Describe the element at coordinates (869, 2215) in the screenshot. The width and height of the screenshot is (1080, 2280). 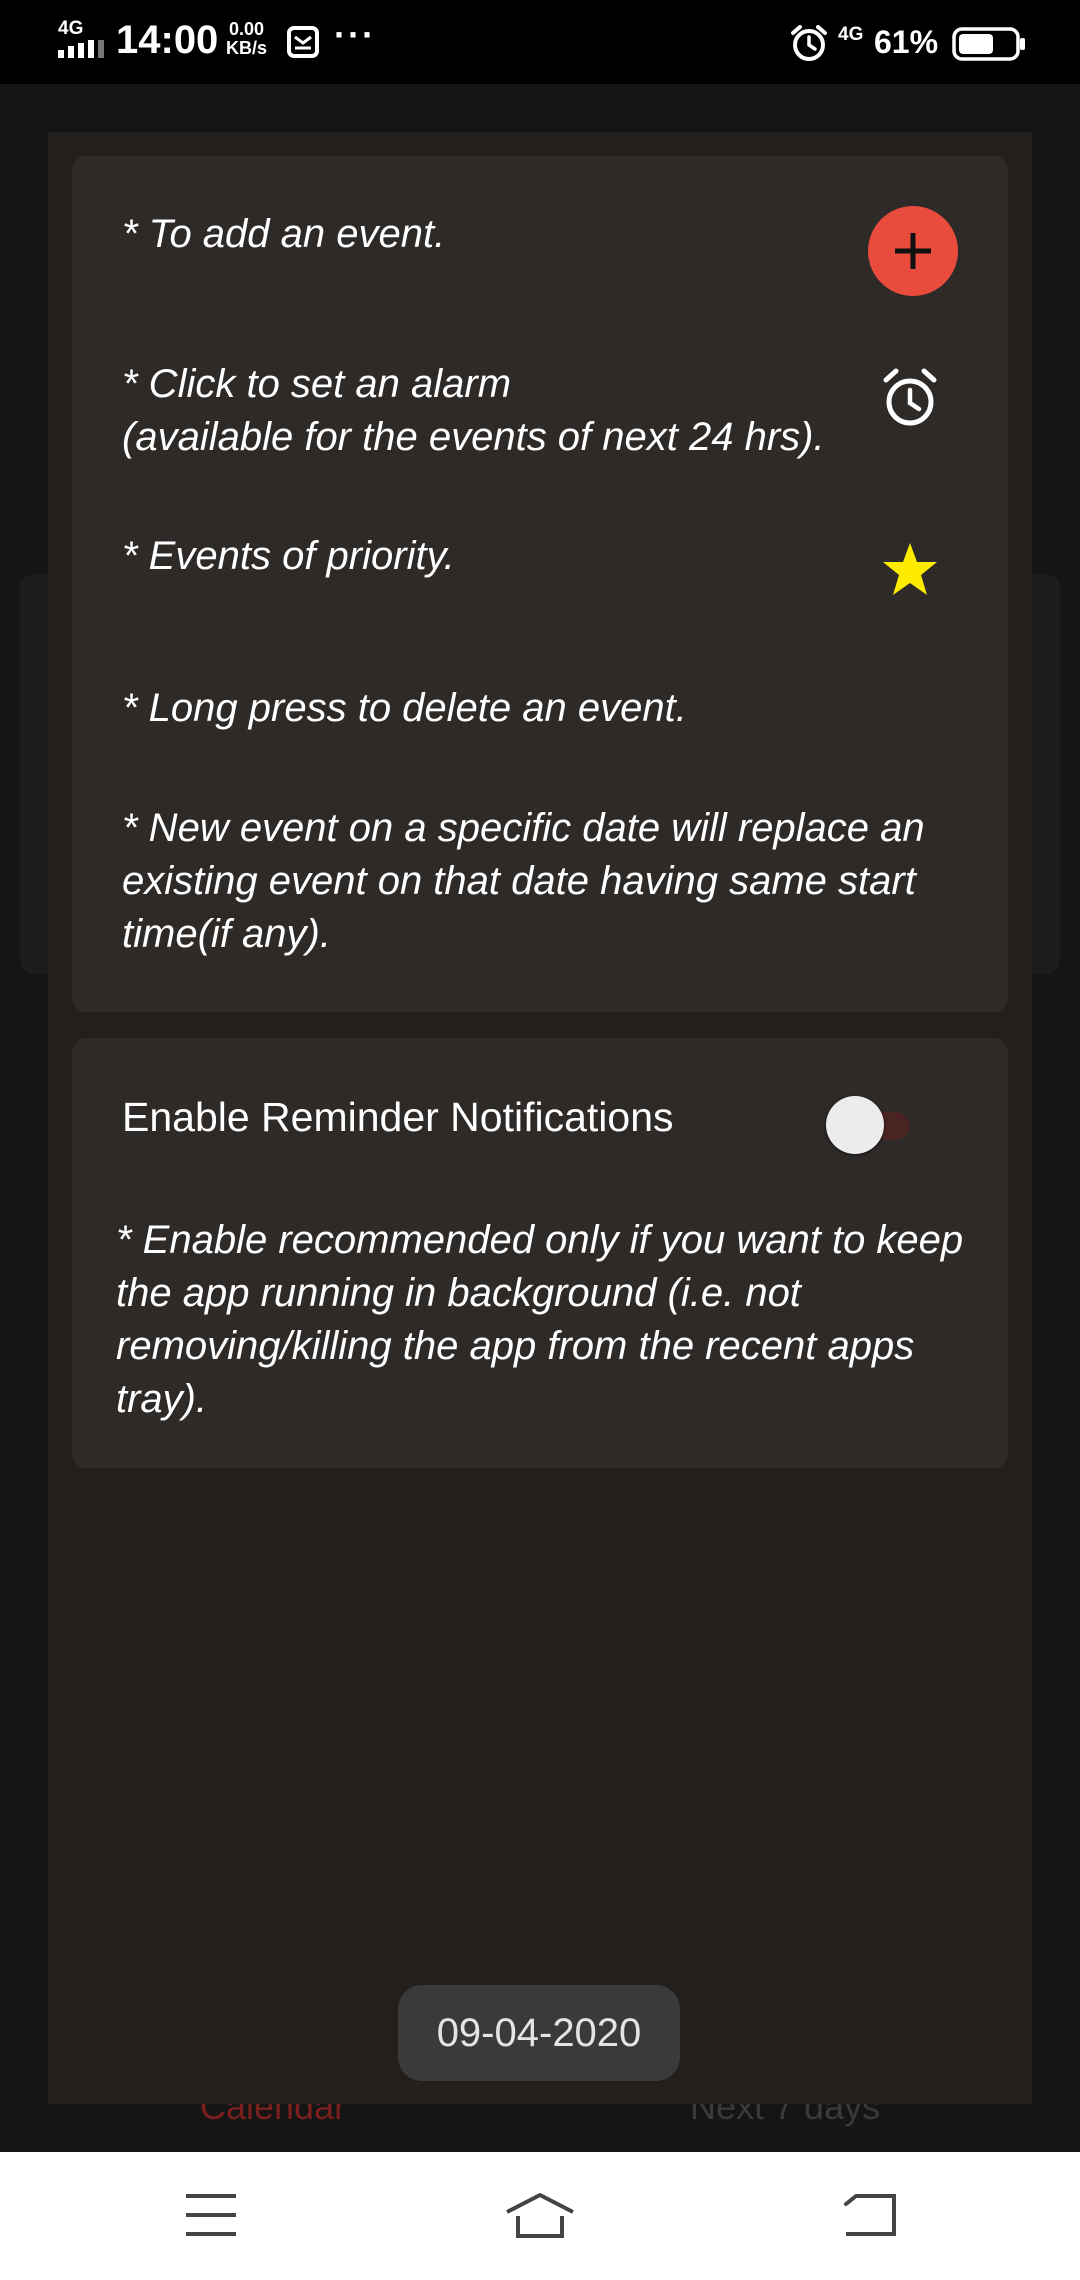
I see `back-icon` at that location.